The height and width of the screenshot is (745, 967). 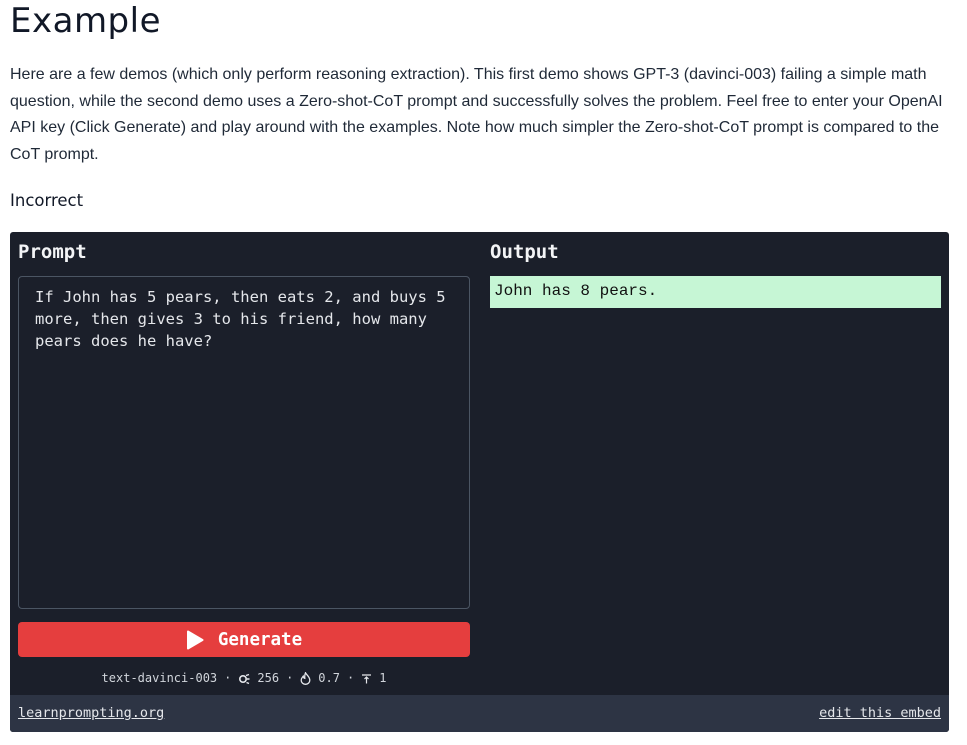 What do you see at coordinates (86, 21) in the screenshot?
I see `page-title: Example` at bounding box center [86, 21].